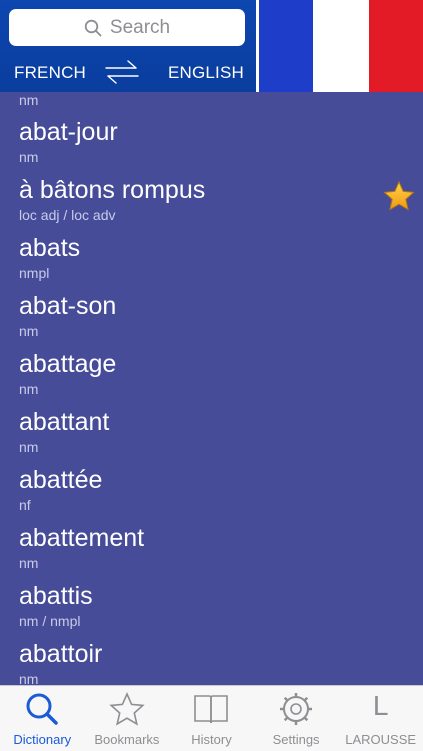 Image resolution: width=423 pixels, height=751 pixels. Describe the element at coordinates (68, 306) in the screenshot. I see `entry-word: abat-son` at that location.